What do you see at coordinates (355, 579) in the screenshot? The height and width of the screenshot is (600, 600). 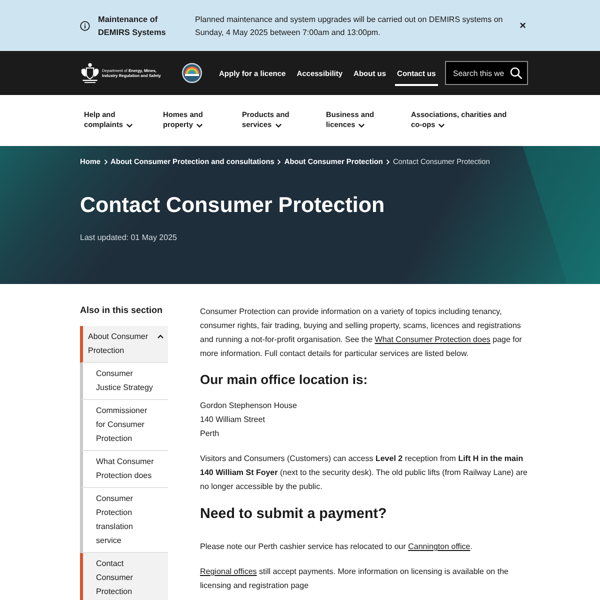 I see `paragraph: Regional offices still accept payments. More information on licensing is available on the licensing and registration page` at bounding box center [355, 579].